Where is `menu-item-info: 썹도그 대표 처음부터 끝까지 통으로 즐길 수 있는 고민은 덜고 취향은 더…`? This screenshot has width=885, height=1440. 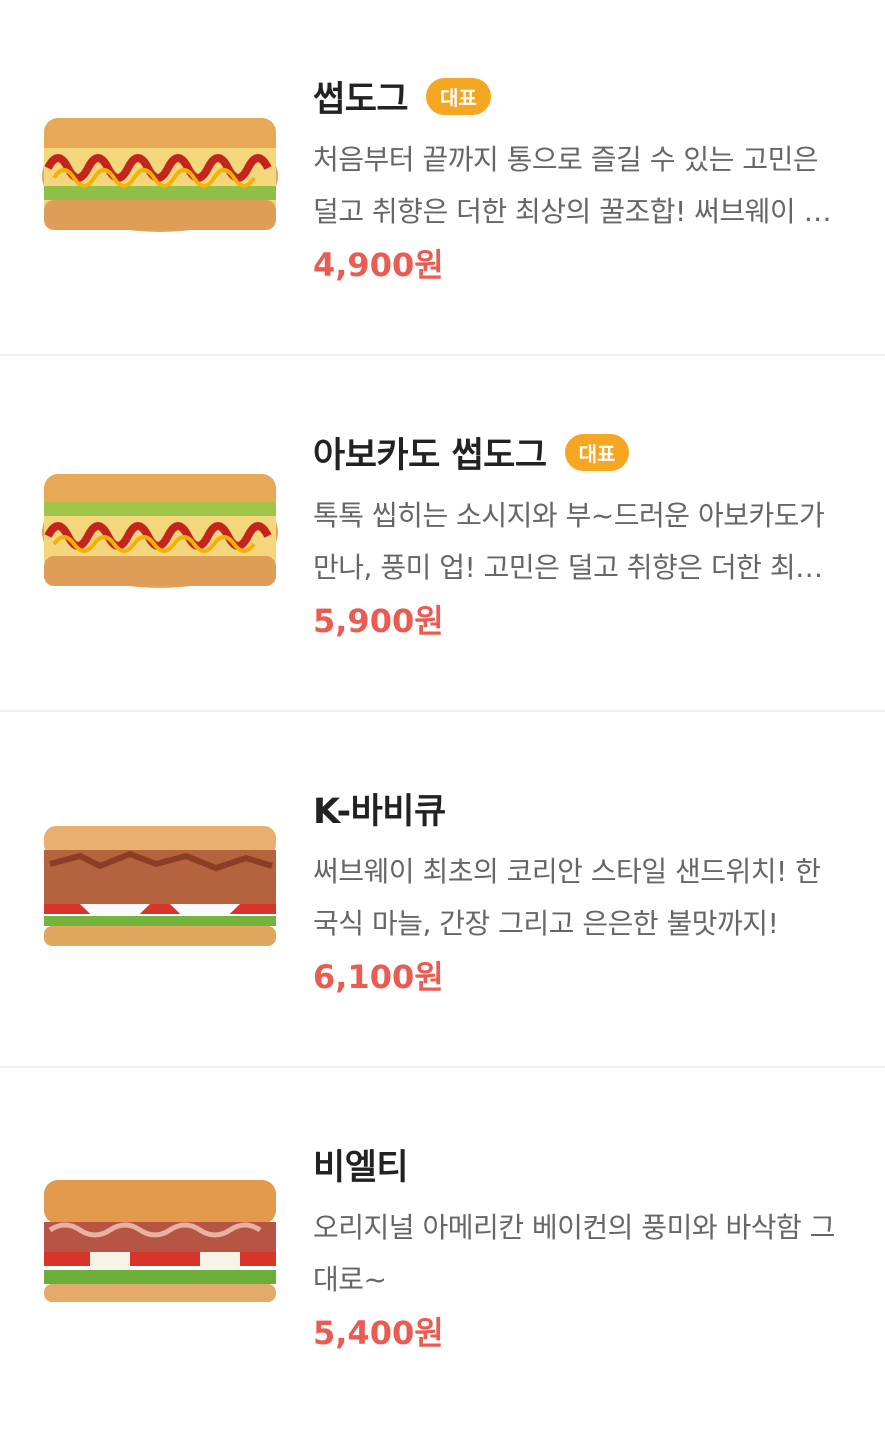 menu-item-info: 썹도그 대표 처음부터 끝까지 통으로 즐길 수 있는 고민은 덜고 취향은 더… is located at coordinates (583, 176).